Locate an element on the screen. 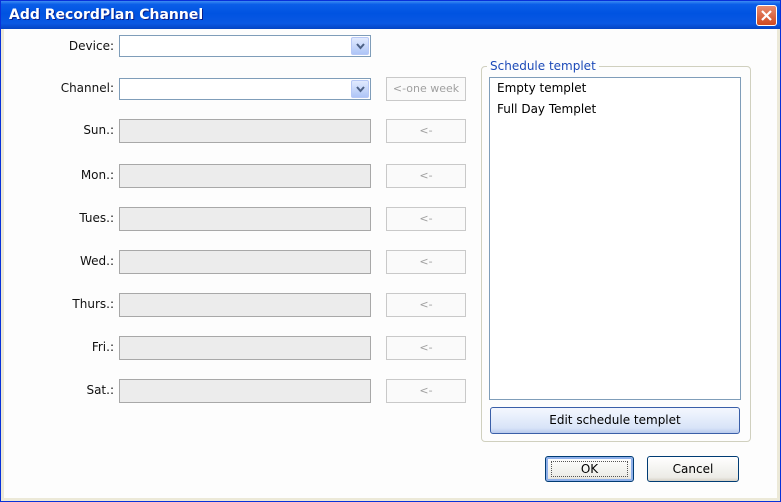 The height and width of the screenshot is (502, 781). focus-indicator is located at coordinates (589, 469).